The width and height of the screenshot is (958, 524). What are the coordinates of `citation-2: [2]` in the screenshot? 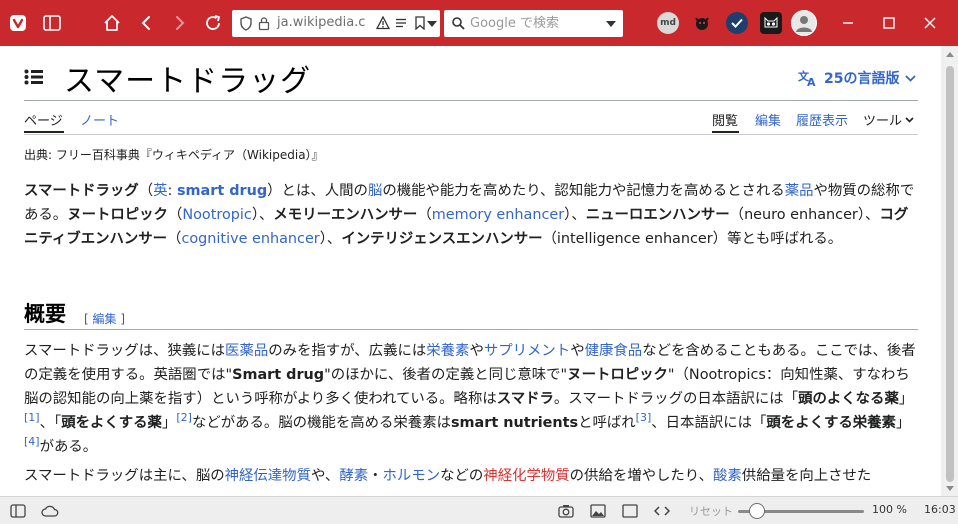 It's located at (184, 417).